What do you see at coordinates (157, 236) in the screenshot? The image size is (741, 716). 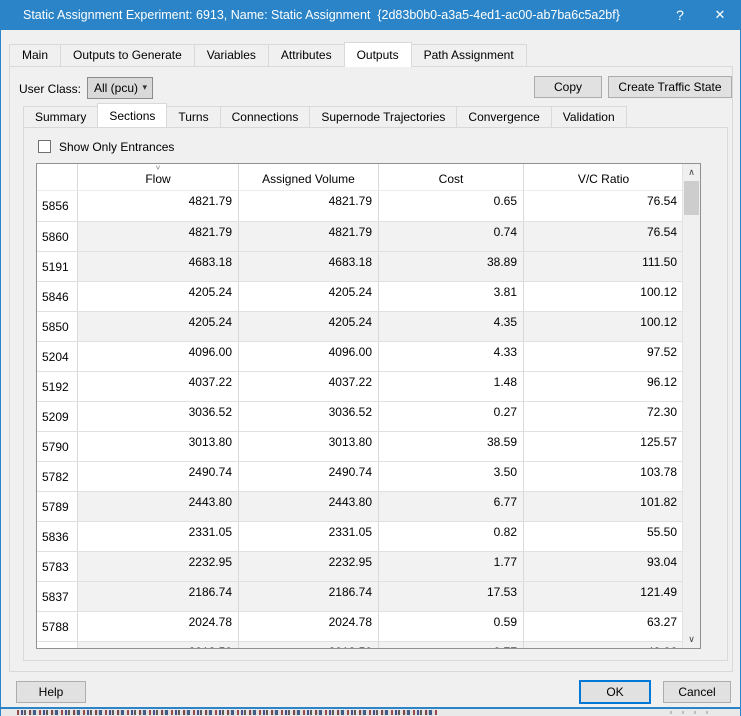 I see `cell-flow: 4821.79` at bounding box center [157, 236].